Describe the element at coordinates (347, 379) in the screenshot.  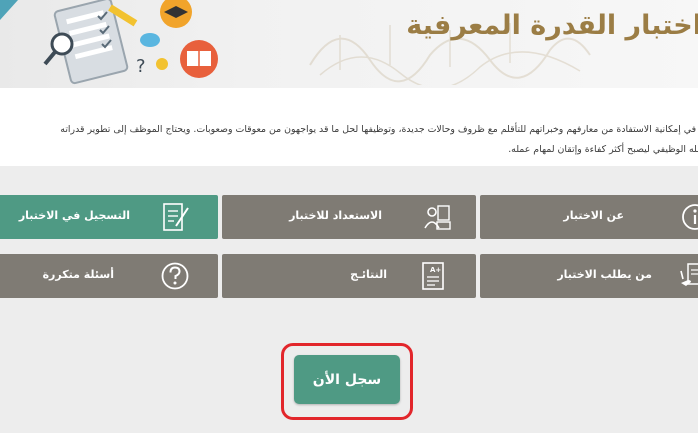
I see `register-now-button: سجل الأن` at that location.